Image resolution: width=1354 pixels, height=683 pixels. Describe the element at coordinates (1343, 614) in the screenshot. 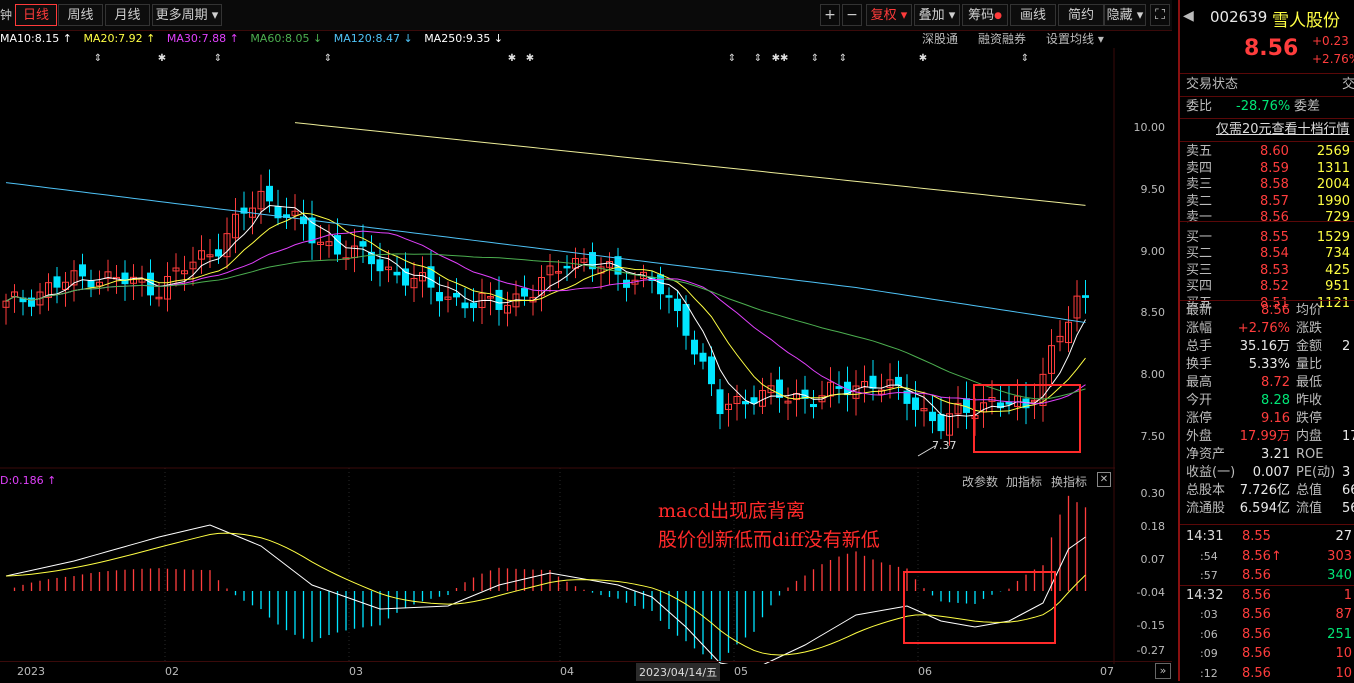

I see `tick-volume: 87` at that location.